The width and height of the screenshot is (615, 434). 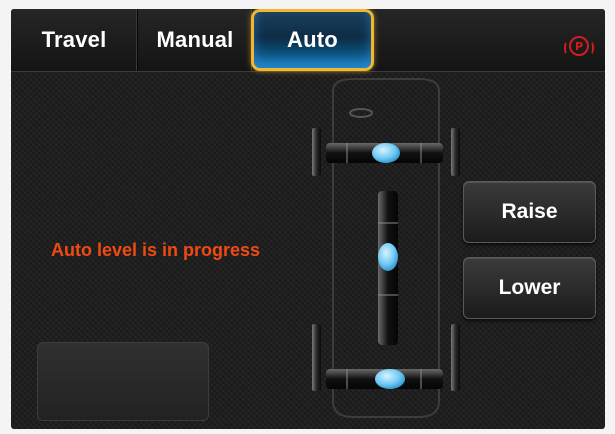 What do you see at coordinates (455, 376) in the screenshot?
I see `wheel-rear-right-outer` at bounding box center [455, 376].